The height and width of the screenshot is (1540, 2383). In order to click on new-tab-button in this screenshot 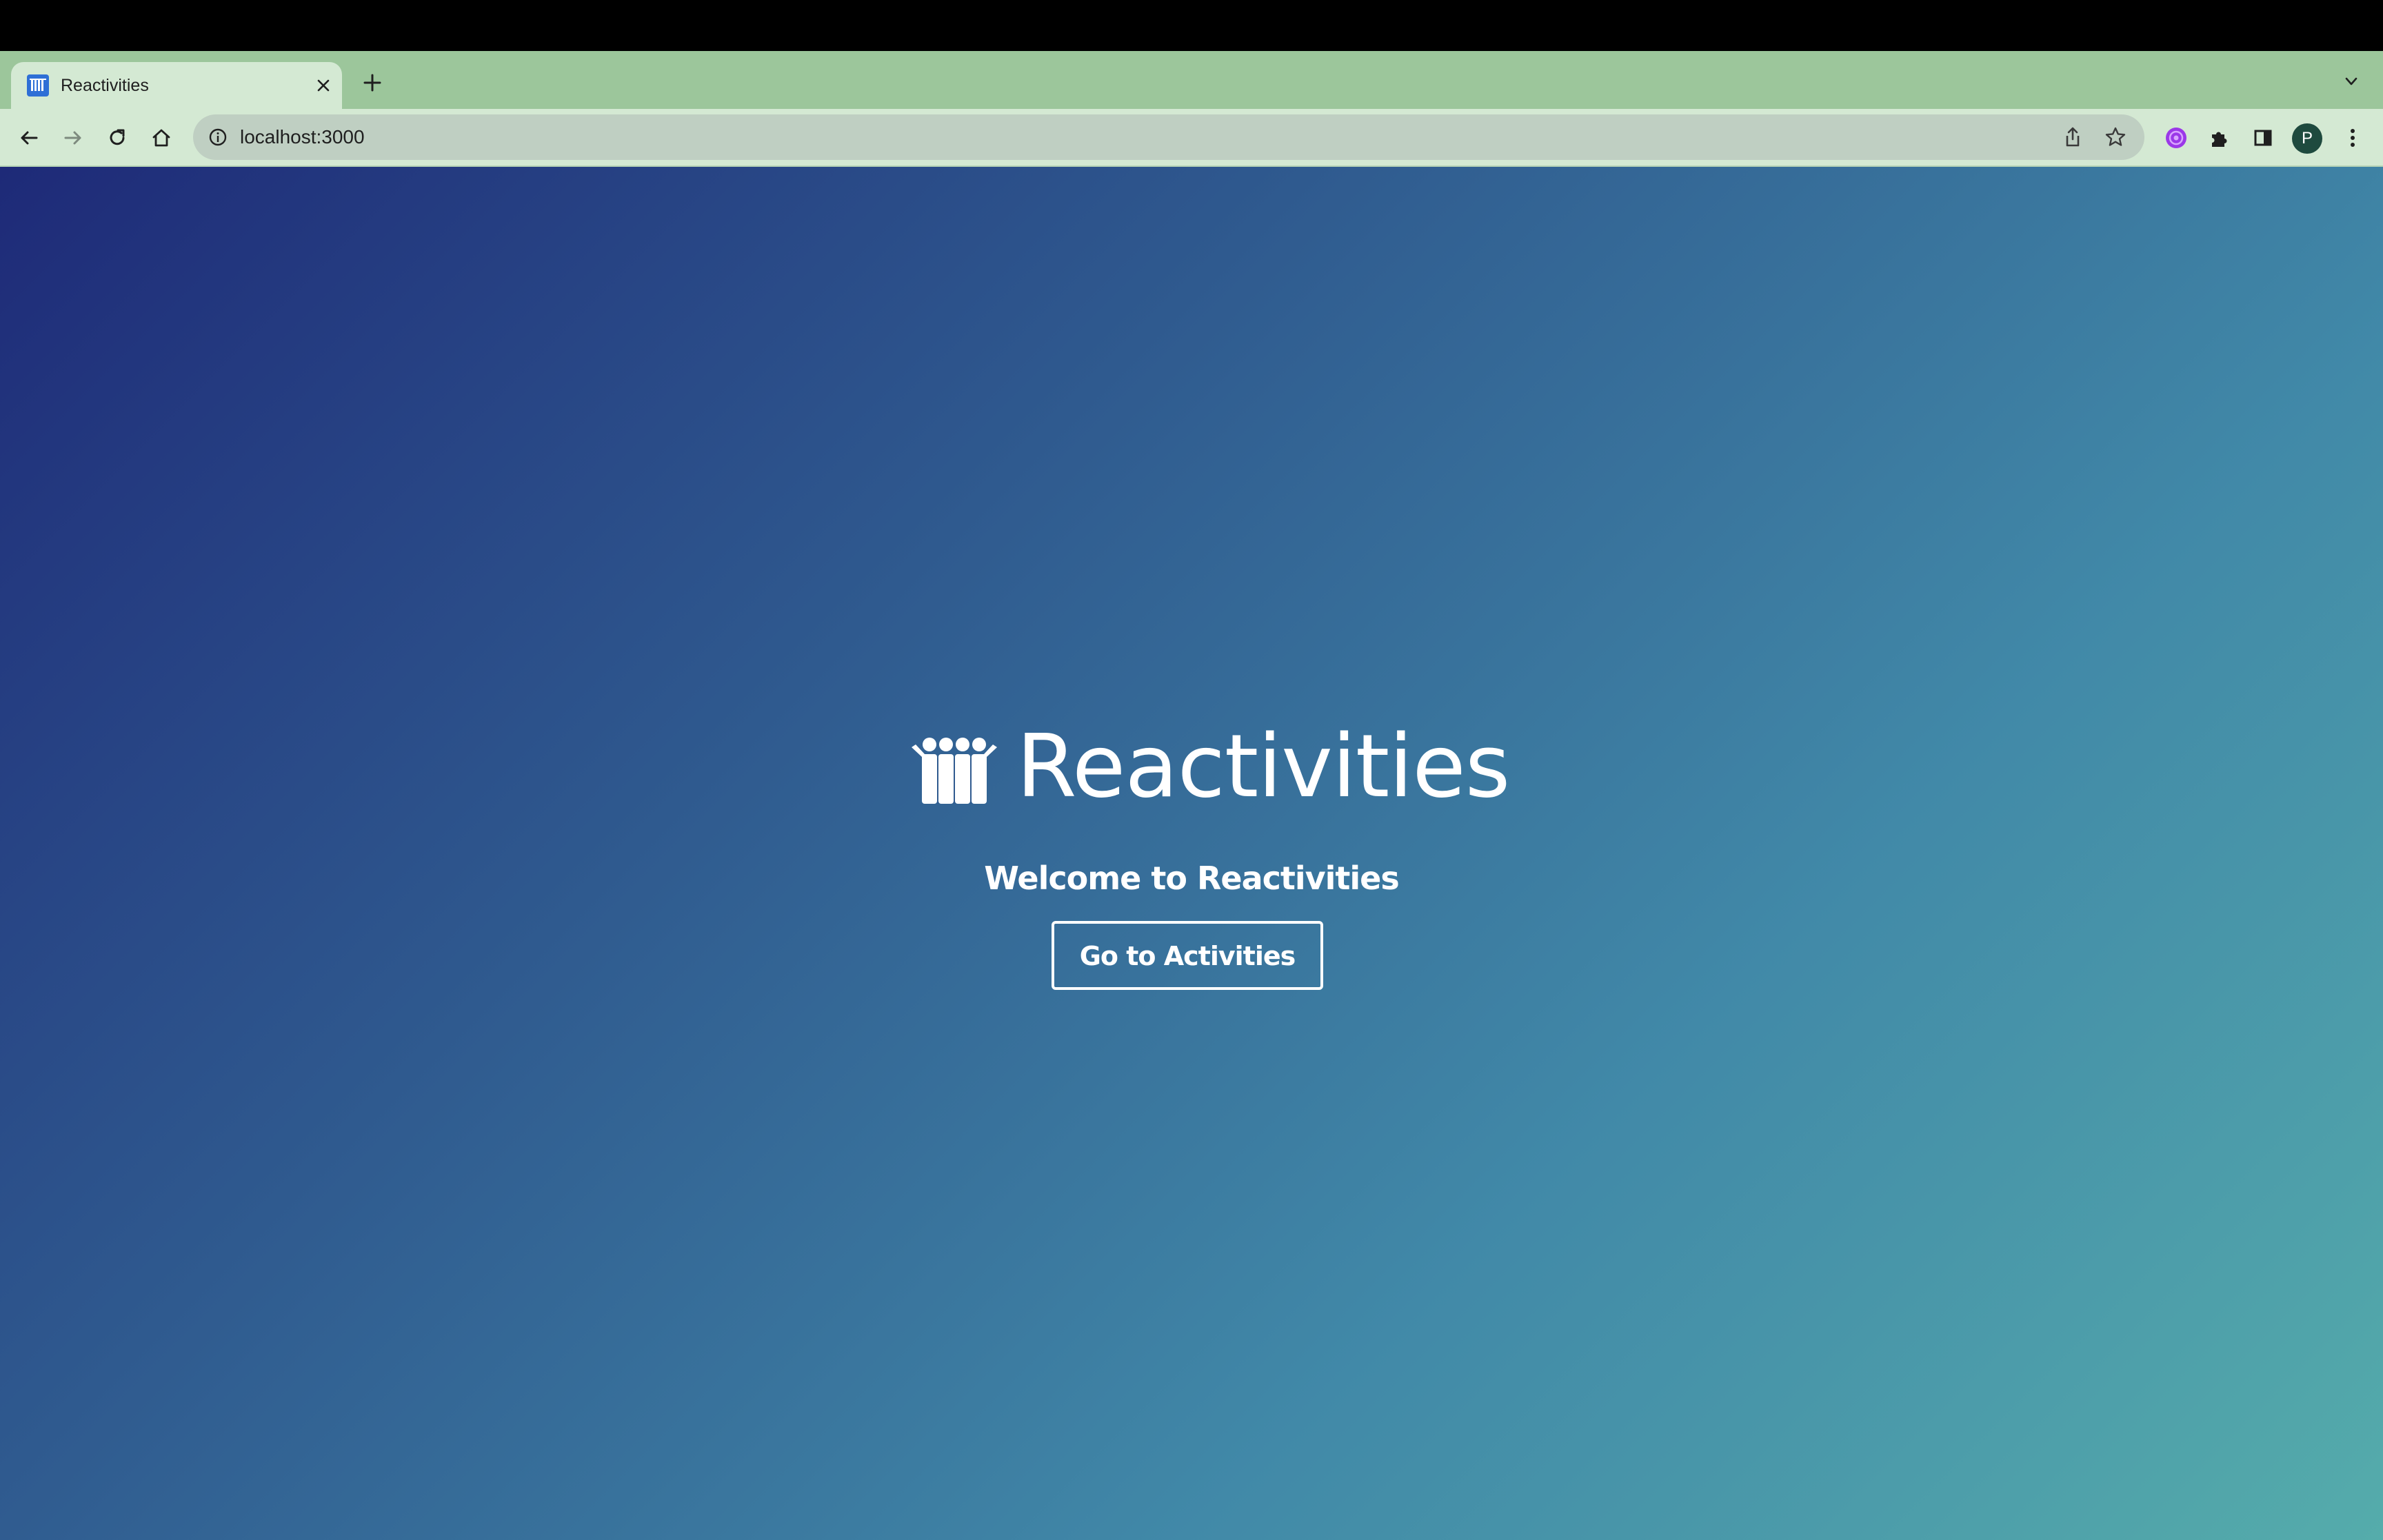, I will do `click(372, 83)`.